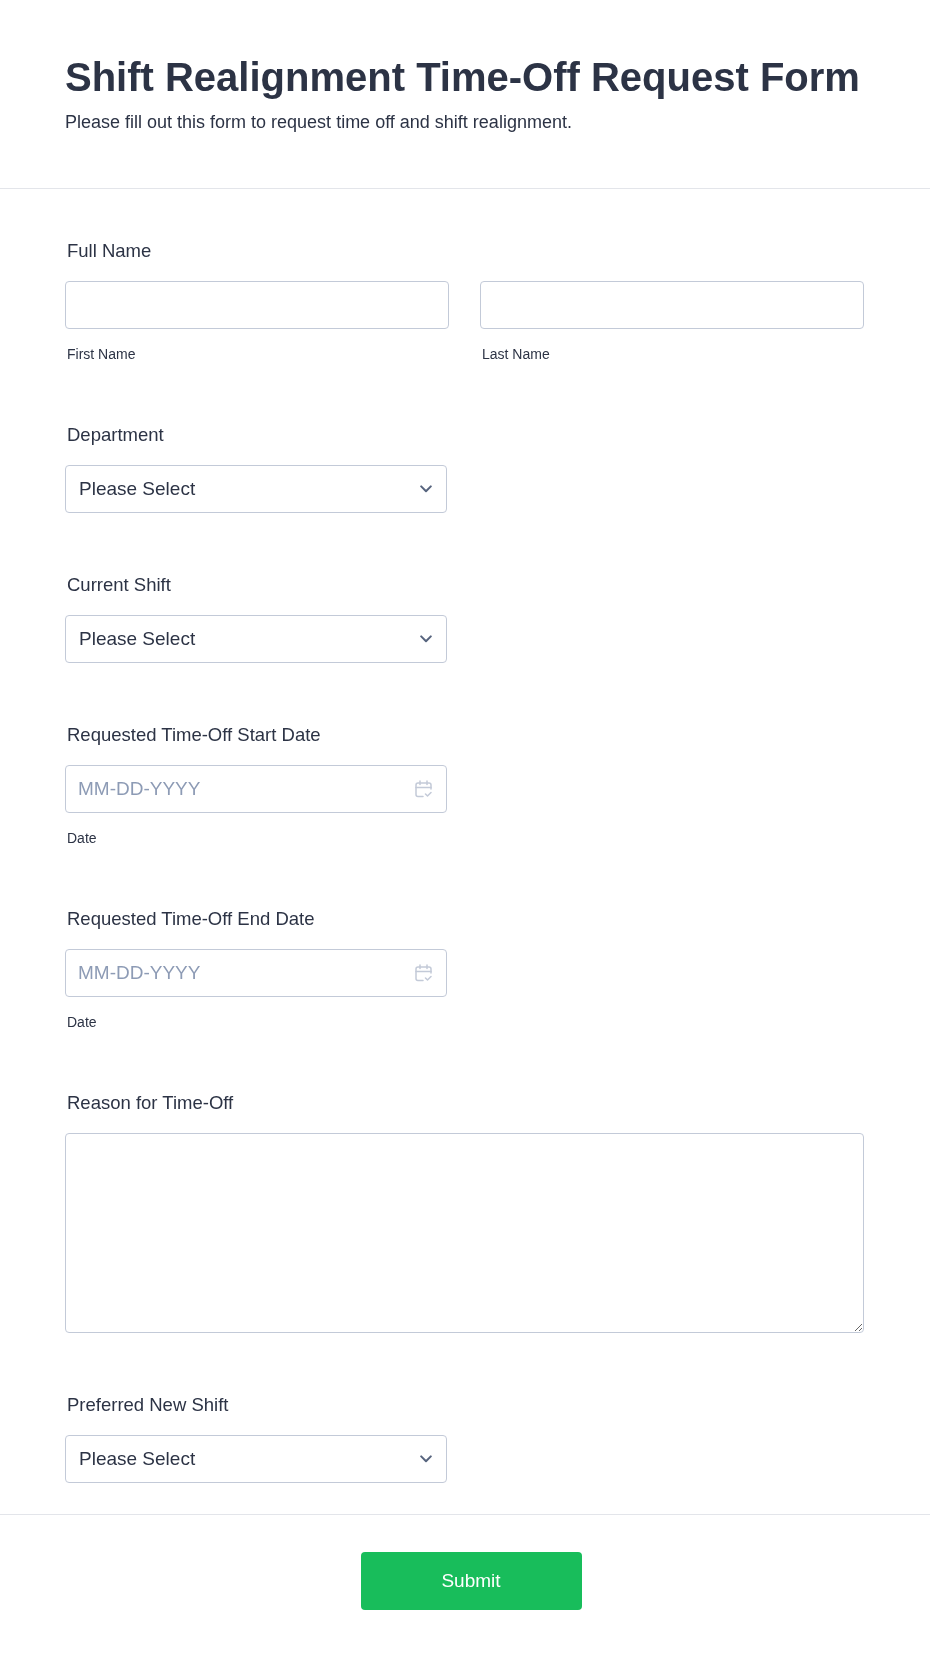  I want to click on field-label: Department, so click(115, 435).